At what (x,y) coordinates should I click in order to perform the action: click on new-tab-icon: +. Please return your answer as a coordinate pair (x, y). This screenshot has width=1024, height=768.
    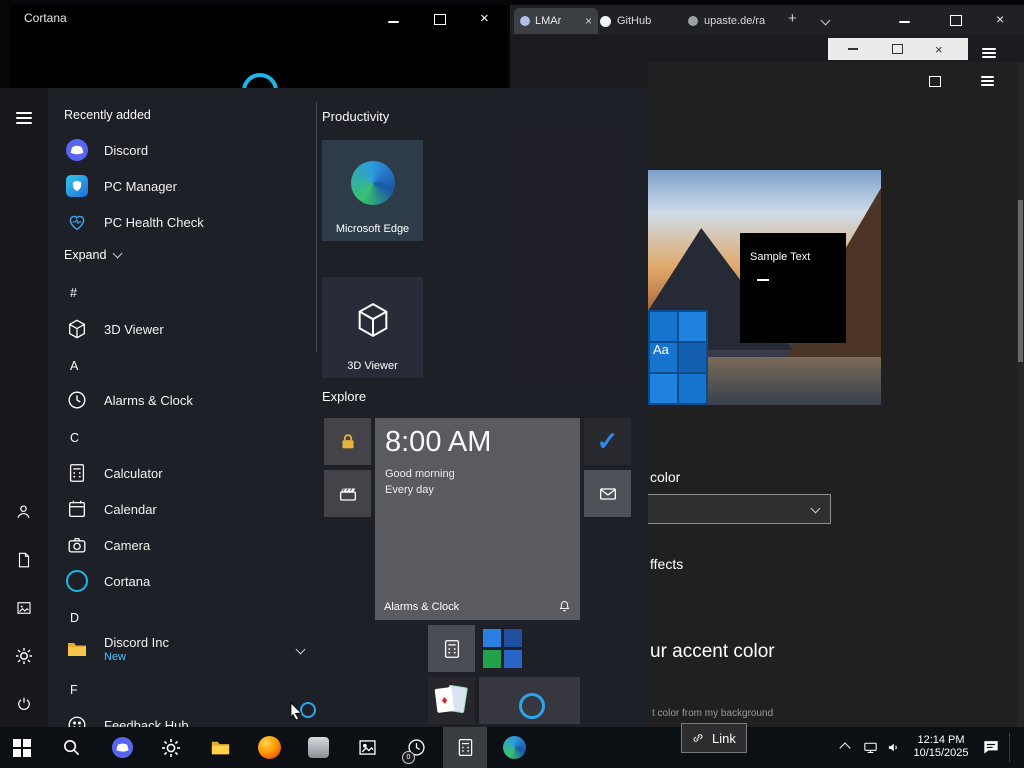
    Looking at the image, I should click on (792, 18).